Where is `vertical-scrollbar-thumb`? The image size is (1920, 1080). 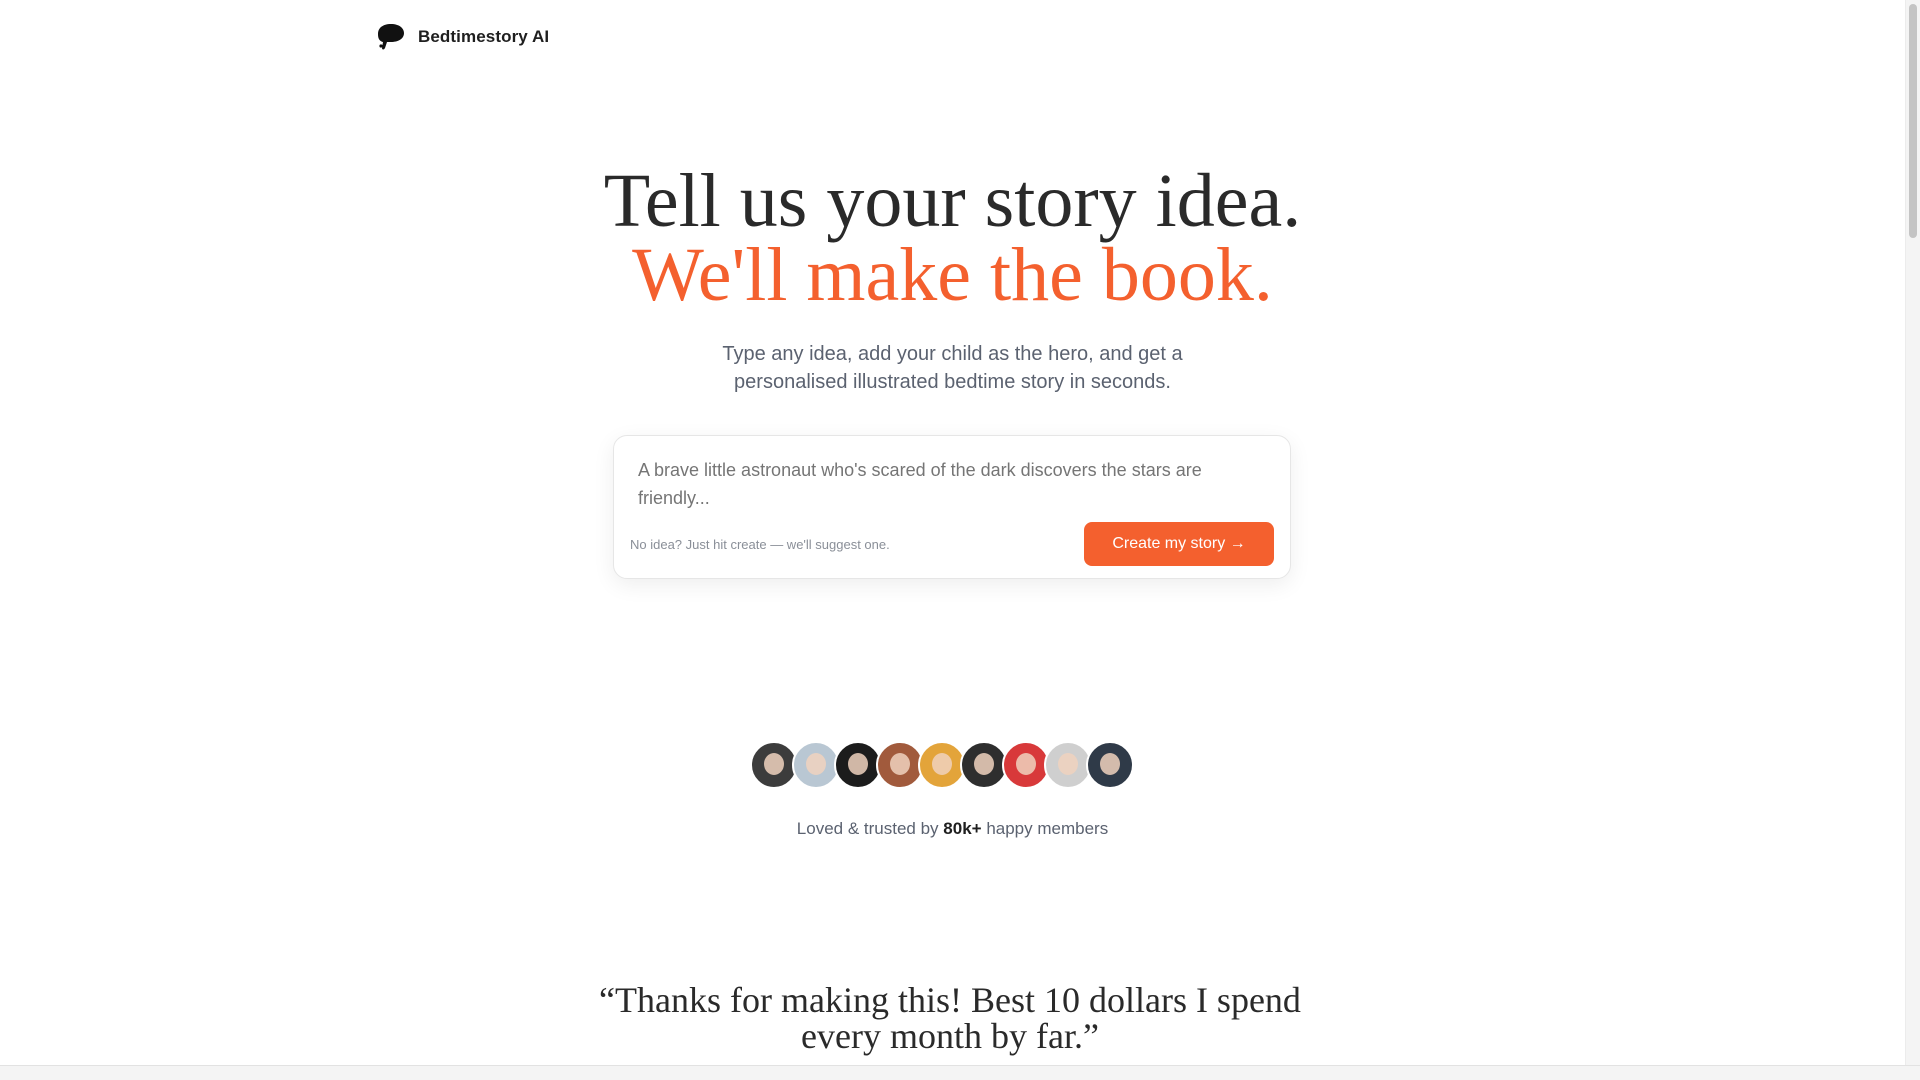
vertical-scrollbar-thumb is located at coordinates (1913, 121).